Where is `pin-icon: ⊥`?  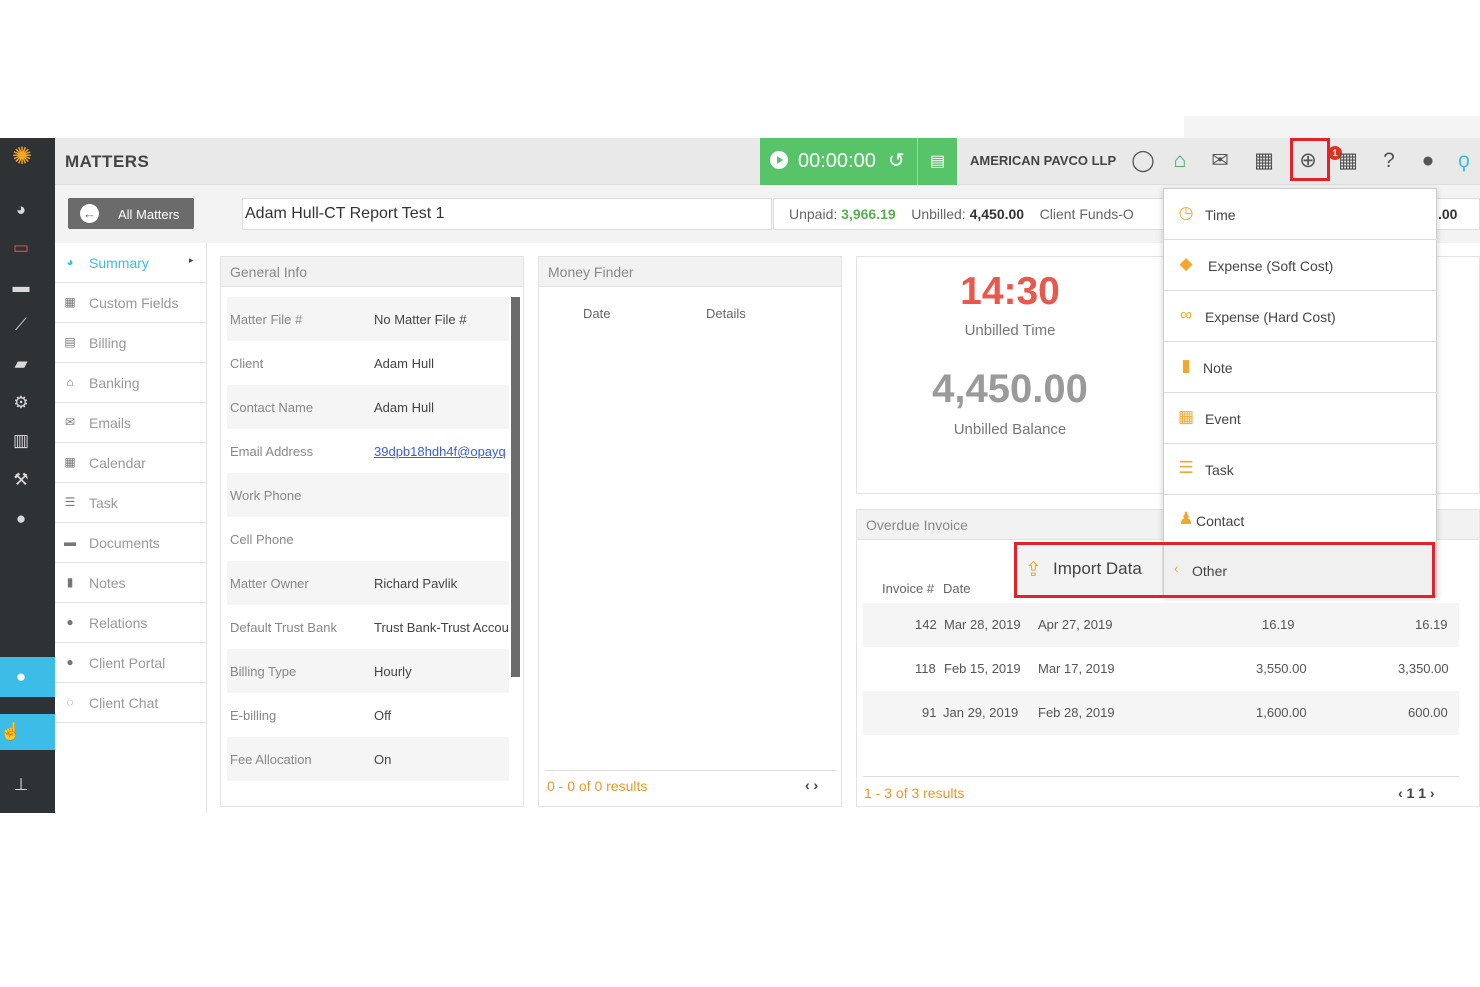
pin-icon: ⊥ is located at coordinates (21, 785).